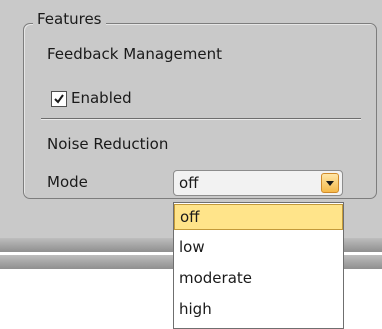 Image resolution: width=382 pixels, height=329 pixels. What do you see at coordinates (258, 248) in the screenshot?
I see `mode-option-low: low` at bounding box center [258, 248].